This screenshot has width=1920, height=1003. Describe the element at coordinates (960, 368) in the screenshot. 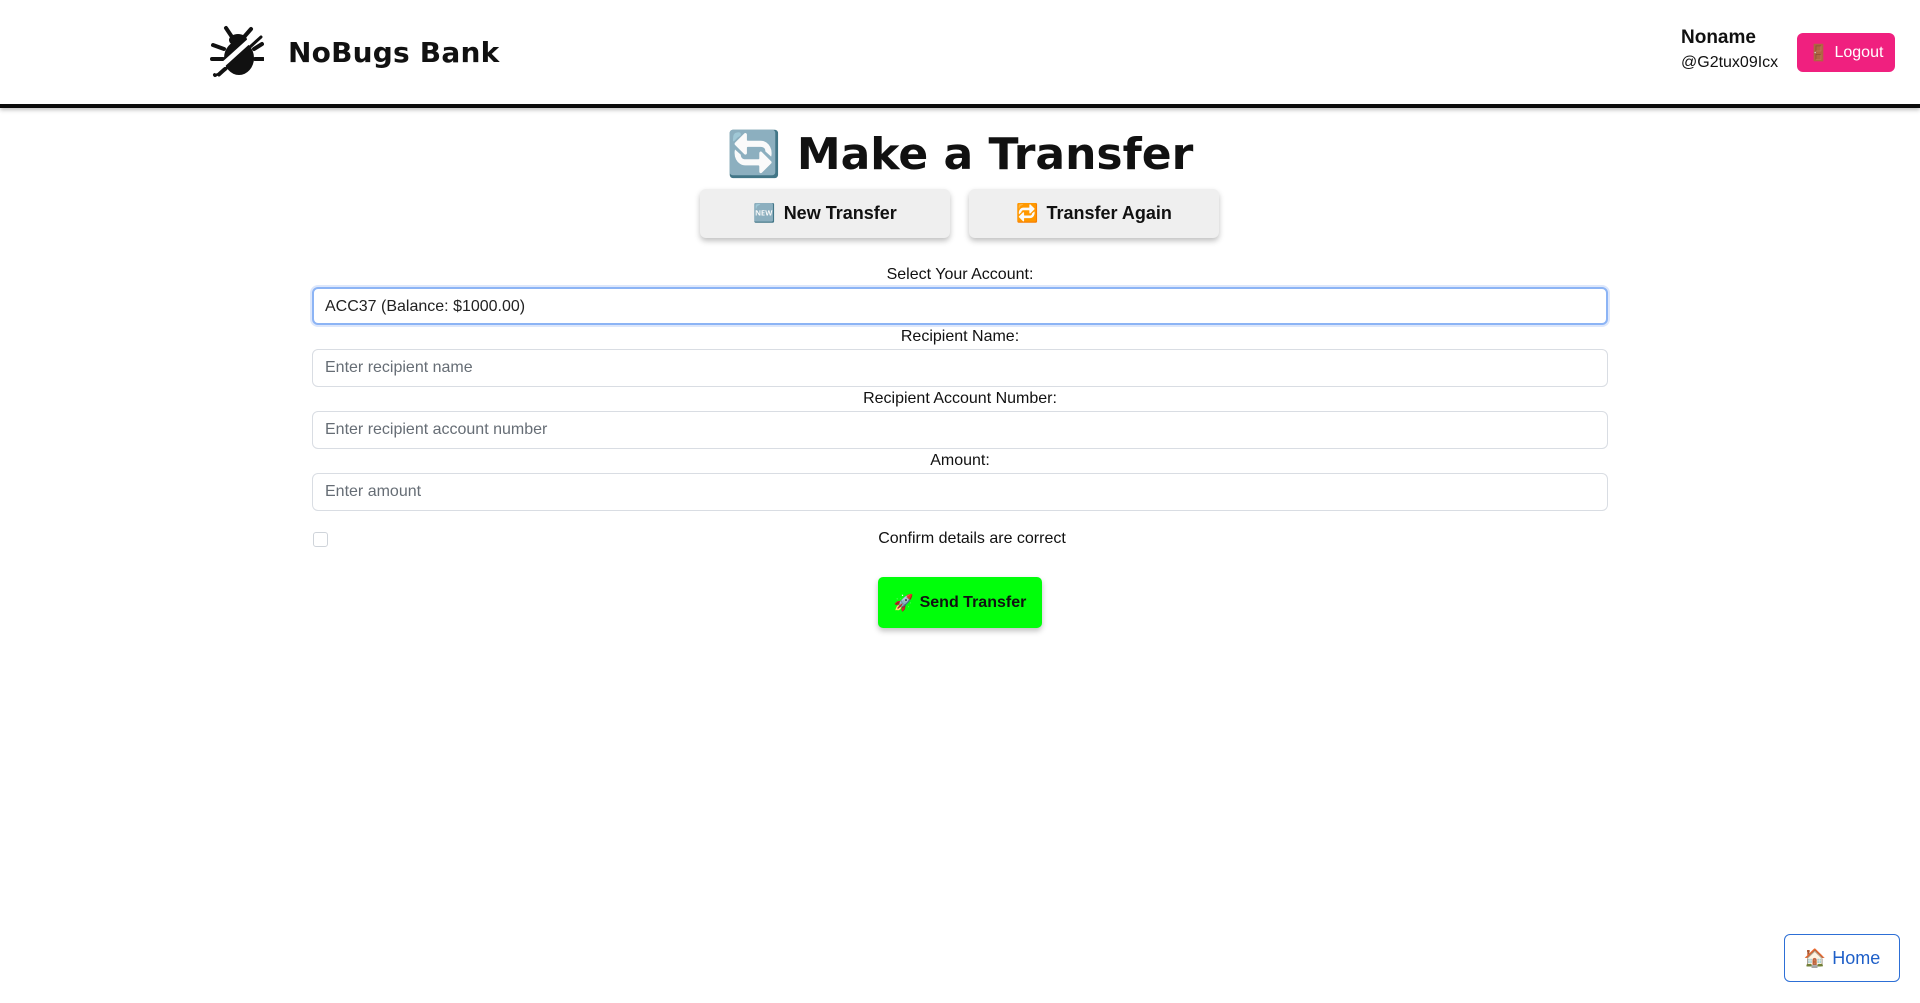

I see `recipient-name-input` at that location.